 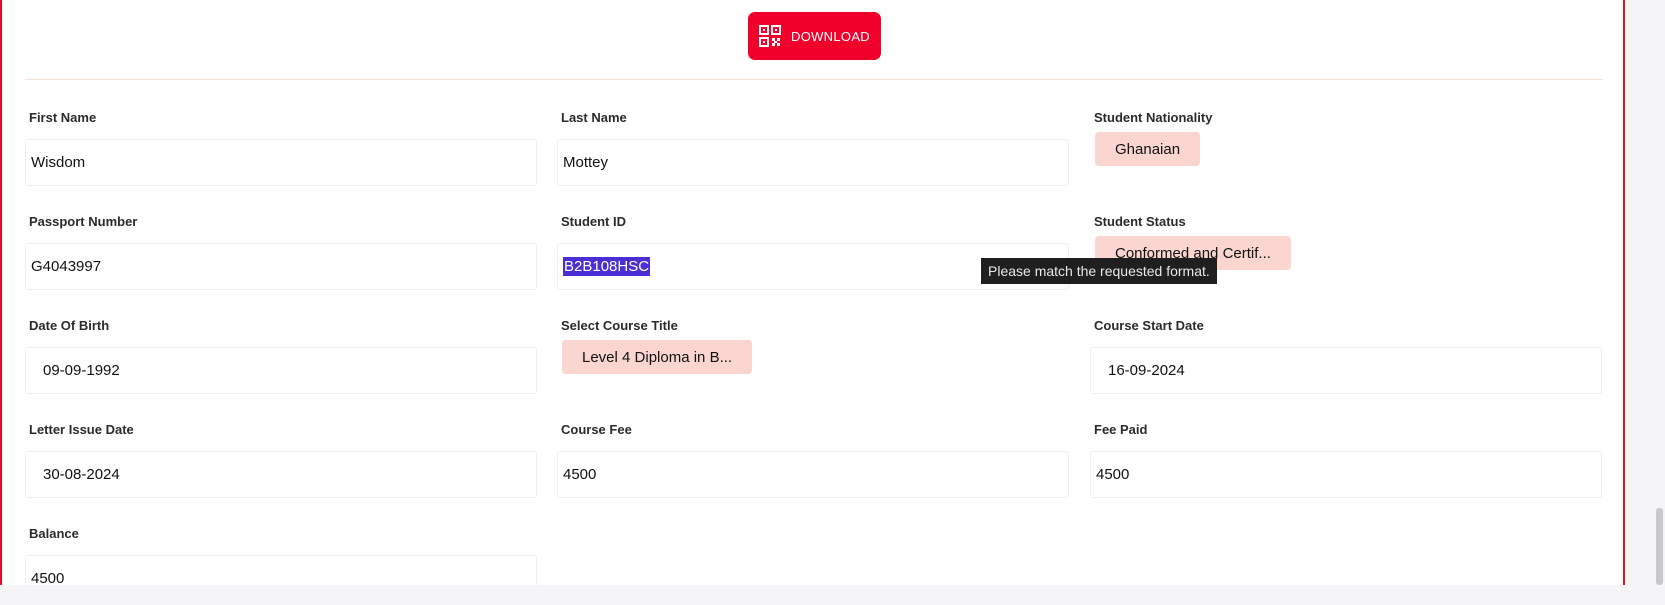 I want to click on course-start-group: Course Start Date 16-09-2024, so click(x=1346, y=355).